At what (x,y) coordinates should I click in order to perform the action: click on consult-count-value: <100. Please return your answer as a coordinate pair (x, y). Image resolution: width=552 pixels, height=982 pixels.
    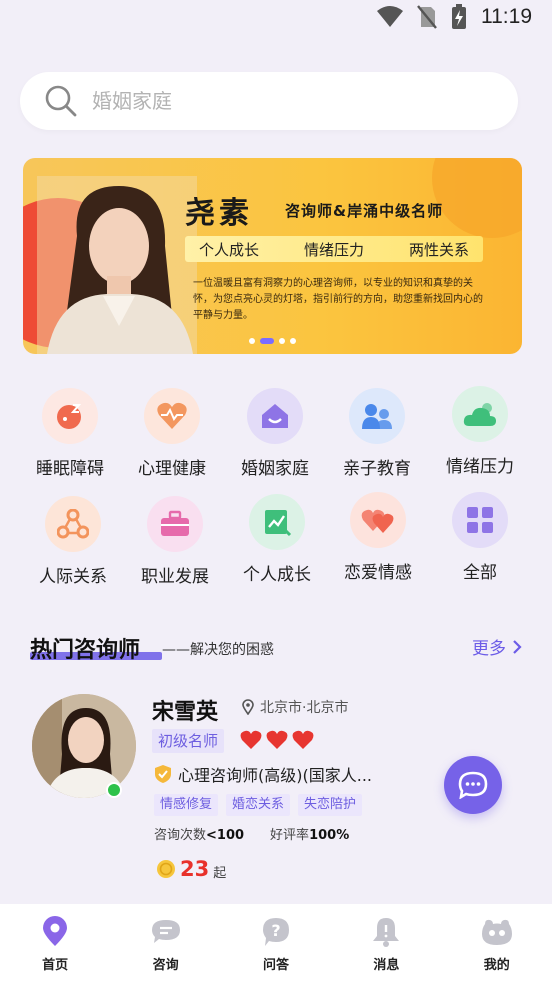
    Looking at the image, I should click on (225, 835).